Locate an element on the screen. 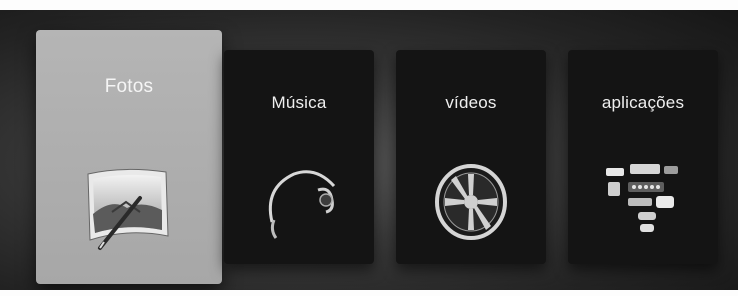 This screenshot has height=296, width=738. tile-label: vídeos is located at coordinates (471, 102).